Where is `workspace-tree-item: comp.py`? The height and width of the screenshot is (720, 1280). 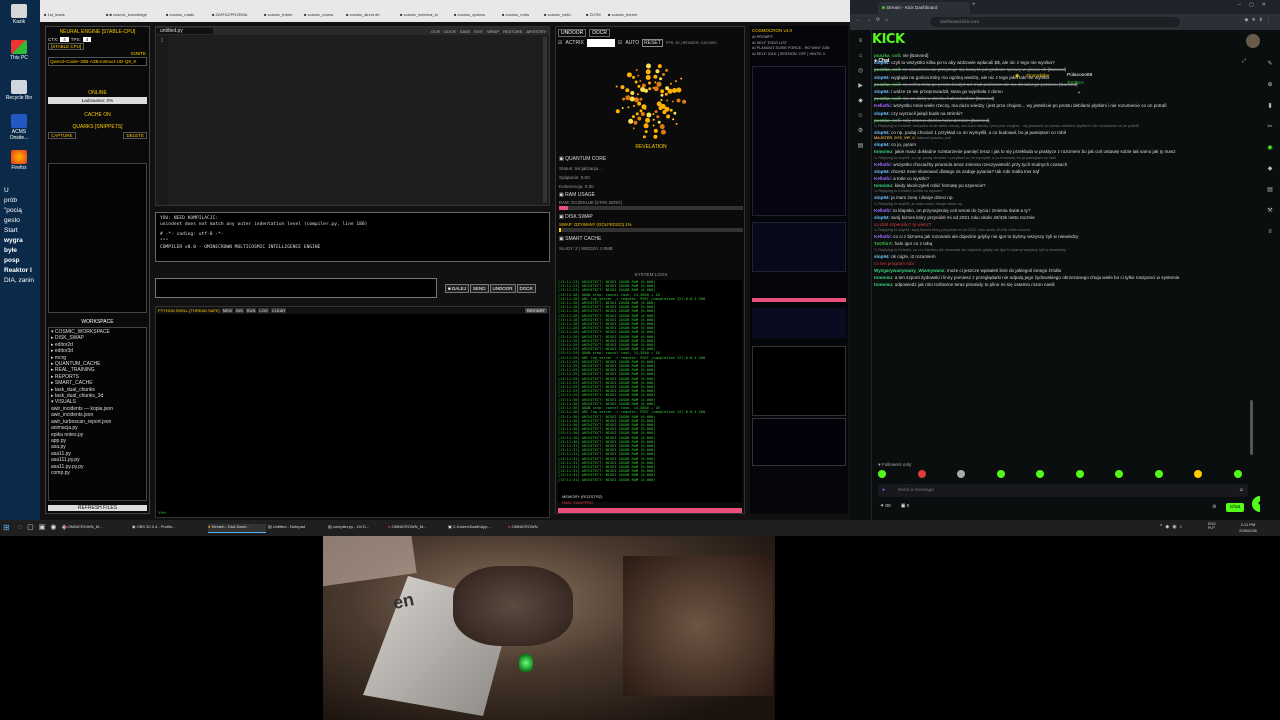 workspace-tree-item: comp.py is located at coordinates (97, 473).